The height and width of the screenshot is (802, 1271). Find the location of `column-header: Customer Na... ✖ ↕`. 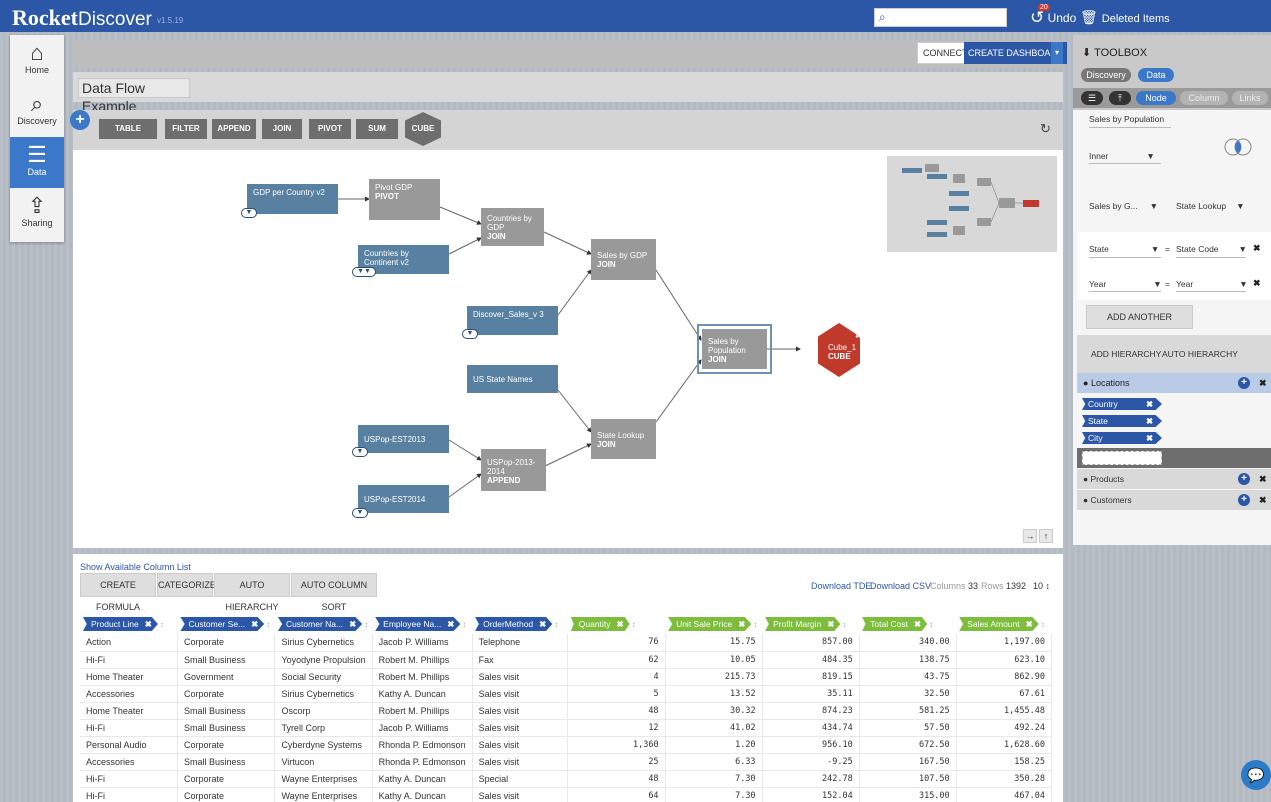

column-header: Customer Na... ✖ ↕ is located at coordinates (323, 624).